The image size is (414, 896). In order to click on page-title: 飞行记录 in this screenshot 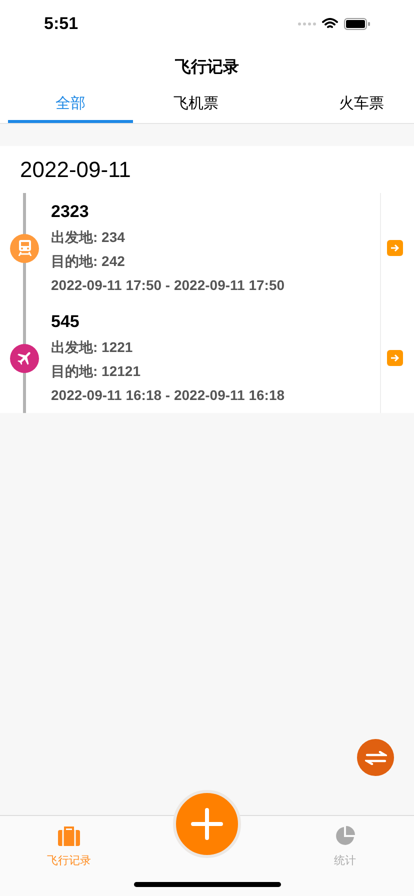, I will do `click(207, 68)`.